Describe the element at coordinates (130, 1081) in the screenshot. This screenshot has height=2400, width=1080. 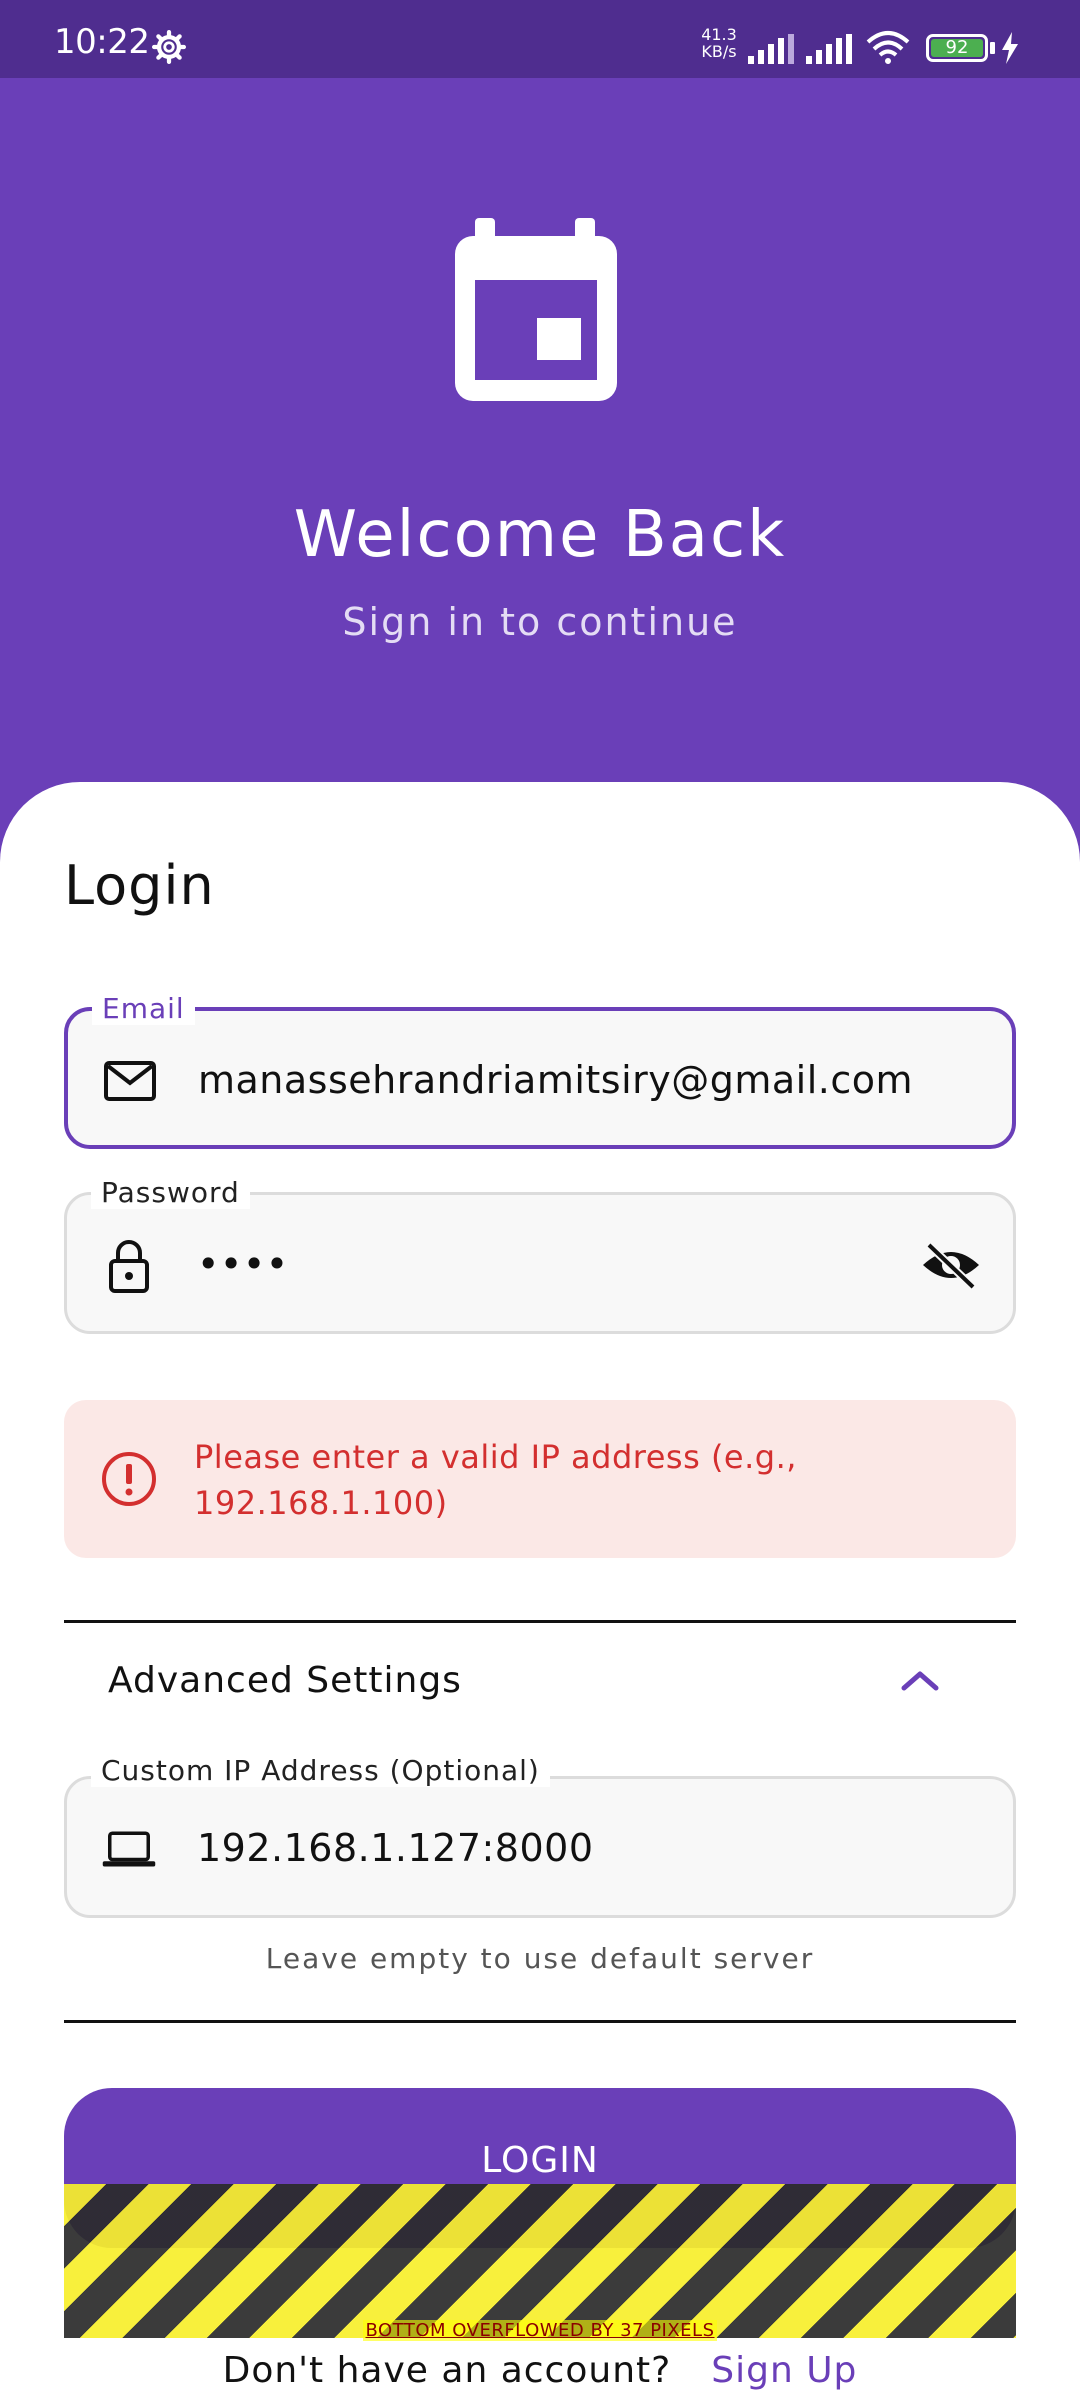
I see `mail-icon` at that location.